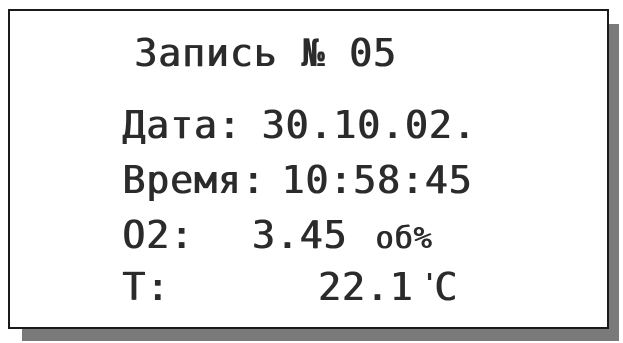 Image resolution: width=623 pixels, height=343 pixels. What do you see at coordinates (299, 235) in the screenshot?
I see `o2-value: 3.45` at bounding box center [299, 235].